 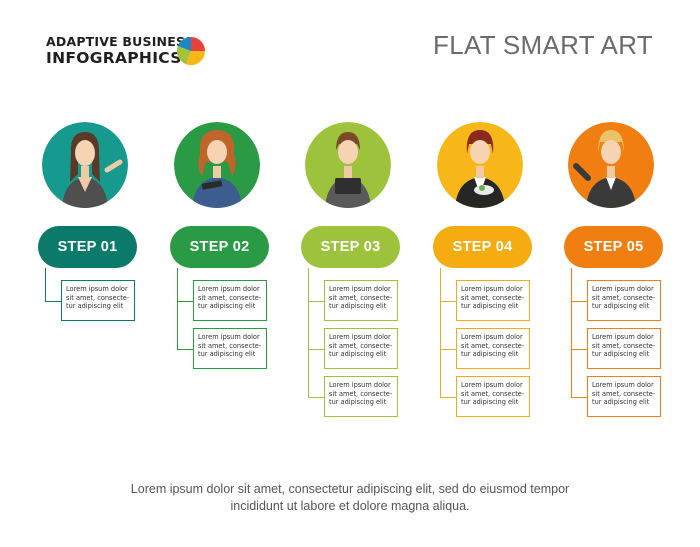 I want to click on step-pill: STEP 01, so click(x=87, y=247).